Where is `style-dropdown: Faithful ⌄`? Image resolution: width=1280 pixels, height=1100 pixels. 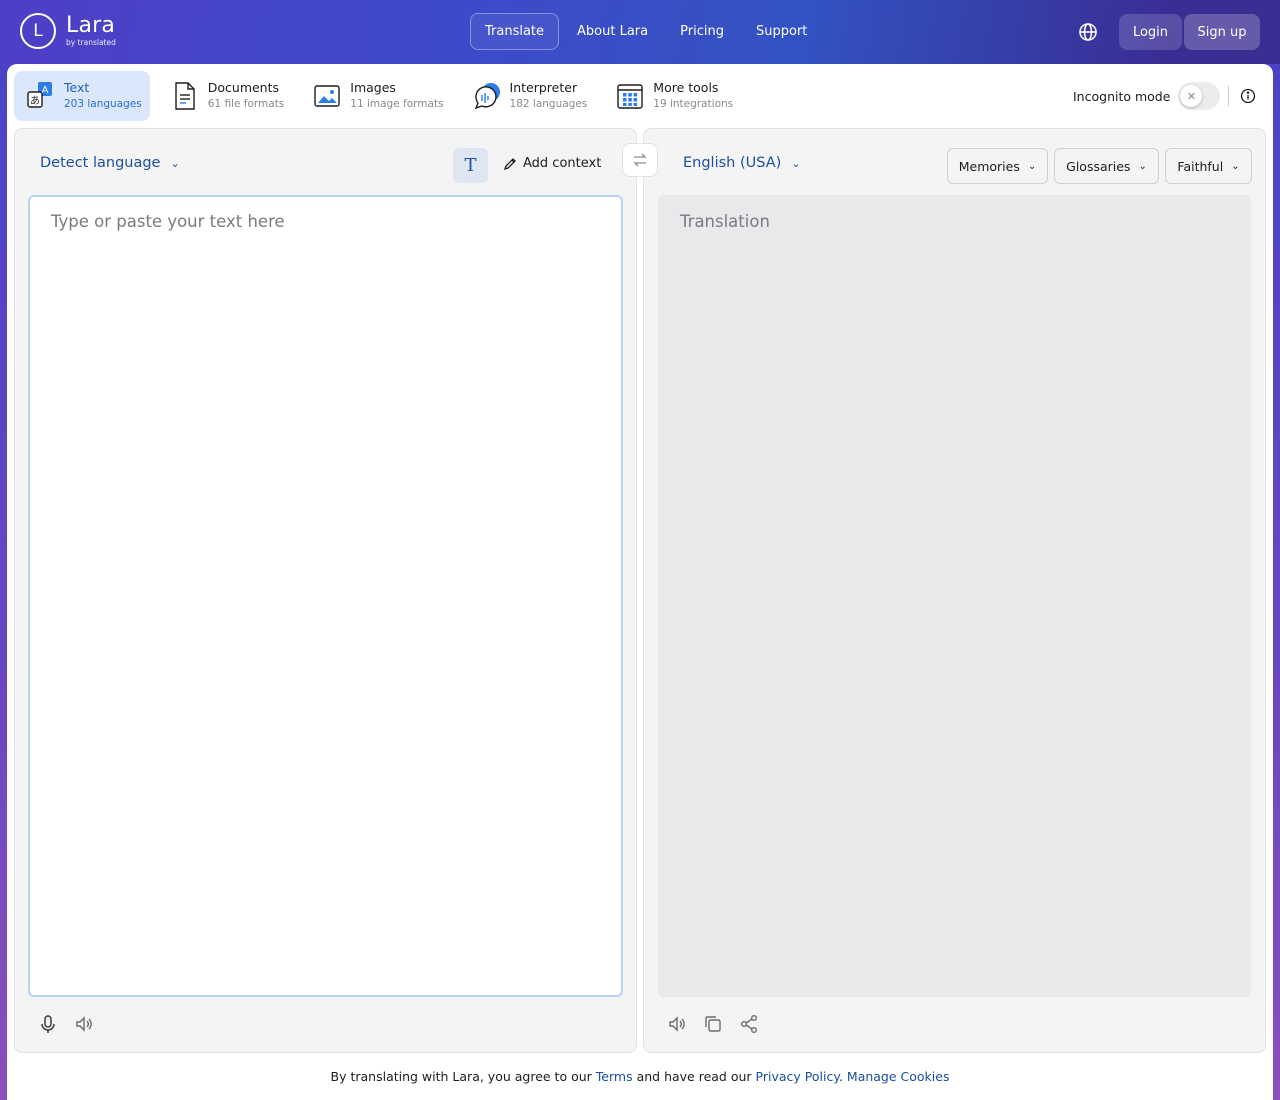 style-dropdown: Faithful ⌄ is located at coordinates (1208, 166).